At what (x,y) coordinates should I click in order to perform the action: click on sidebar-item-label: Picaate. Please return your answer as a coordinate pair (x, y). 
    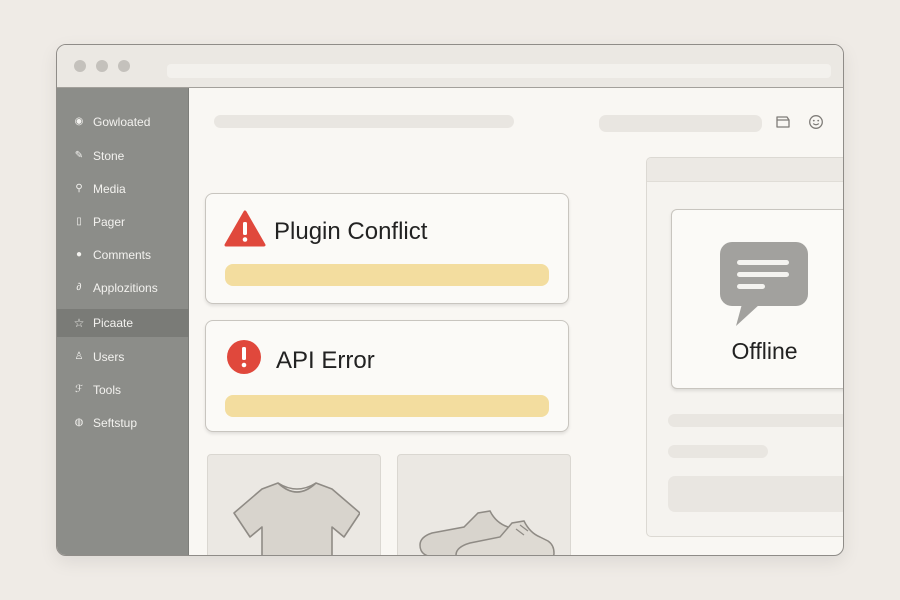
    Looking at the image, I should click on (113, 323).